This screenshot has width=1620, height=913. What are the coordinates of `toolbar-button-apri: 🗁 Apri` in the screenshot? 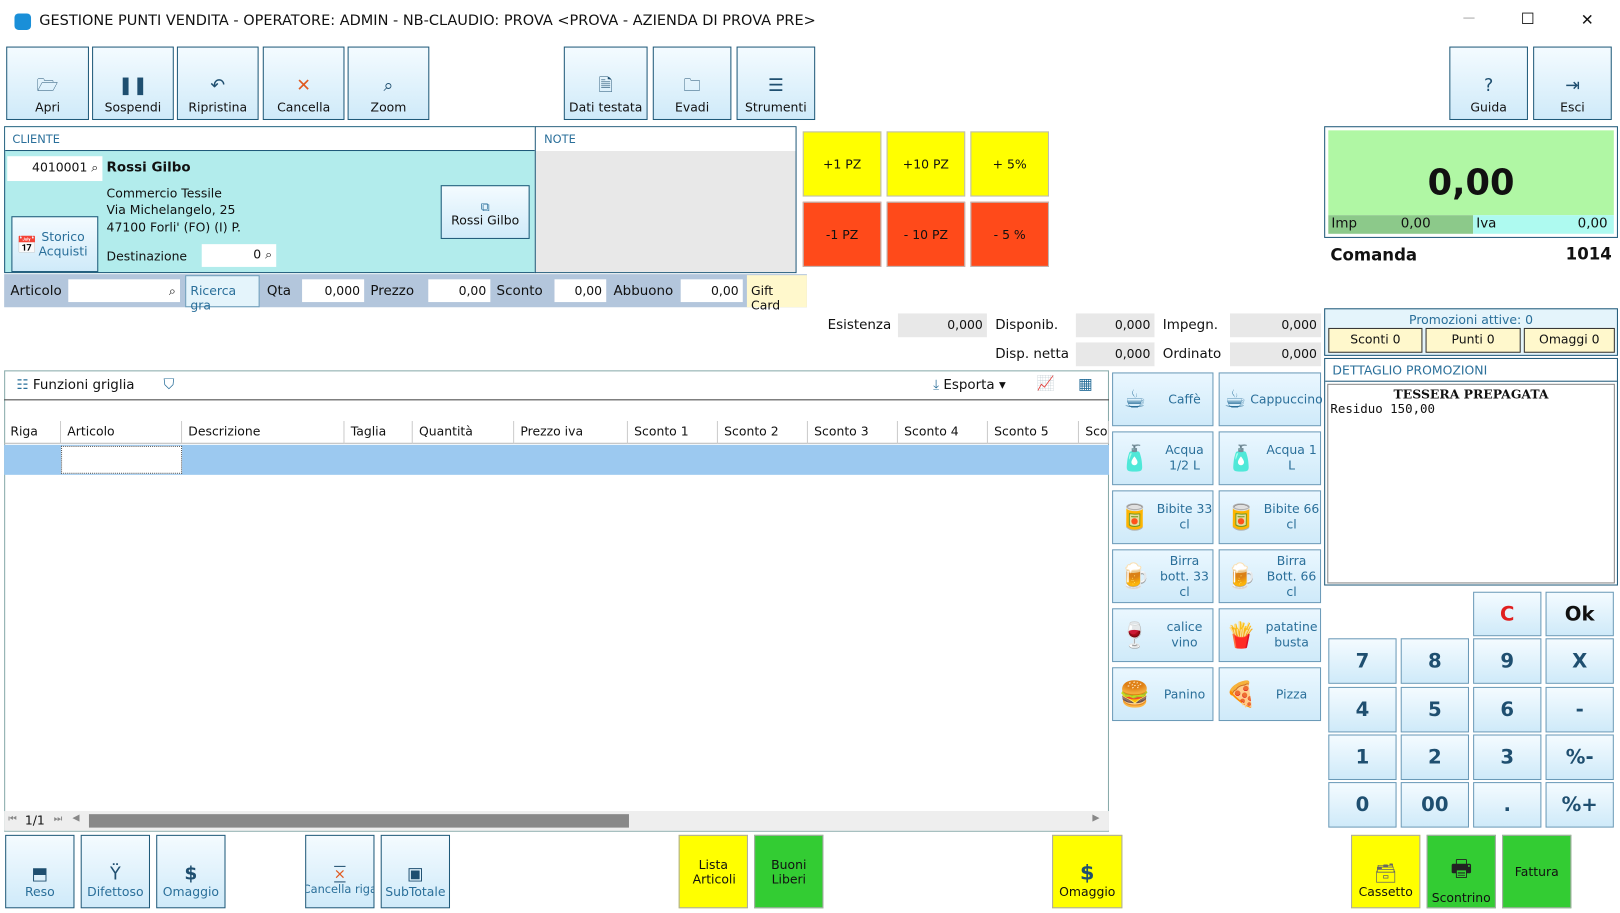 It's located at (47, 83).